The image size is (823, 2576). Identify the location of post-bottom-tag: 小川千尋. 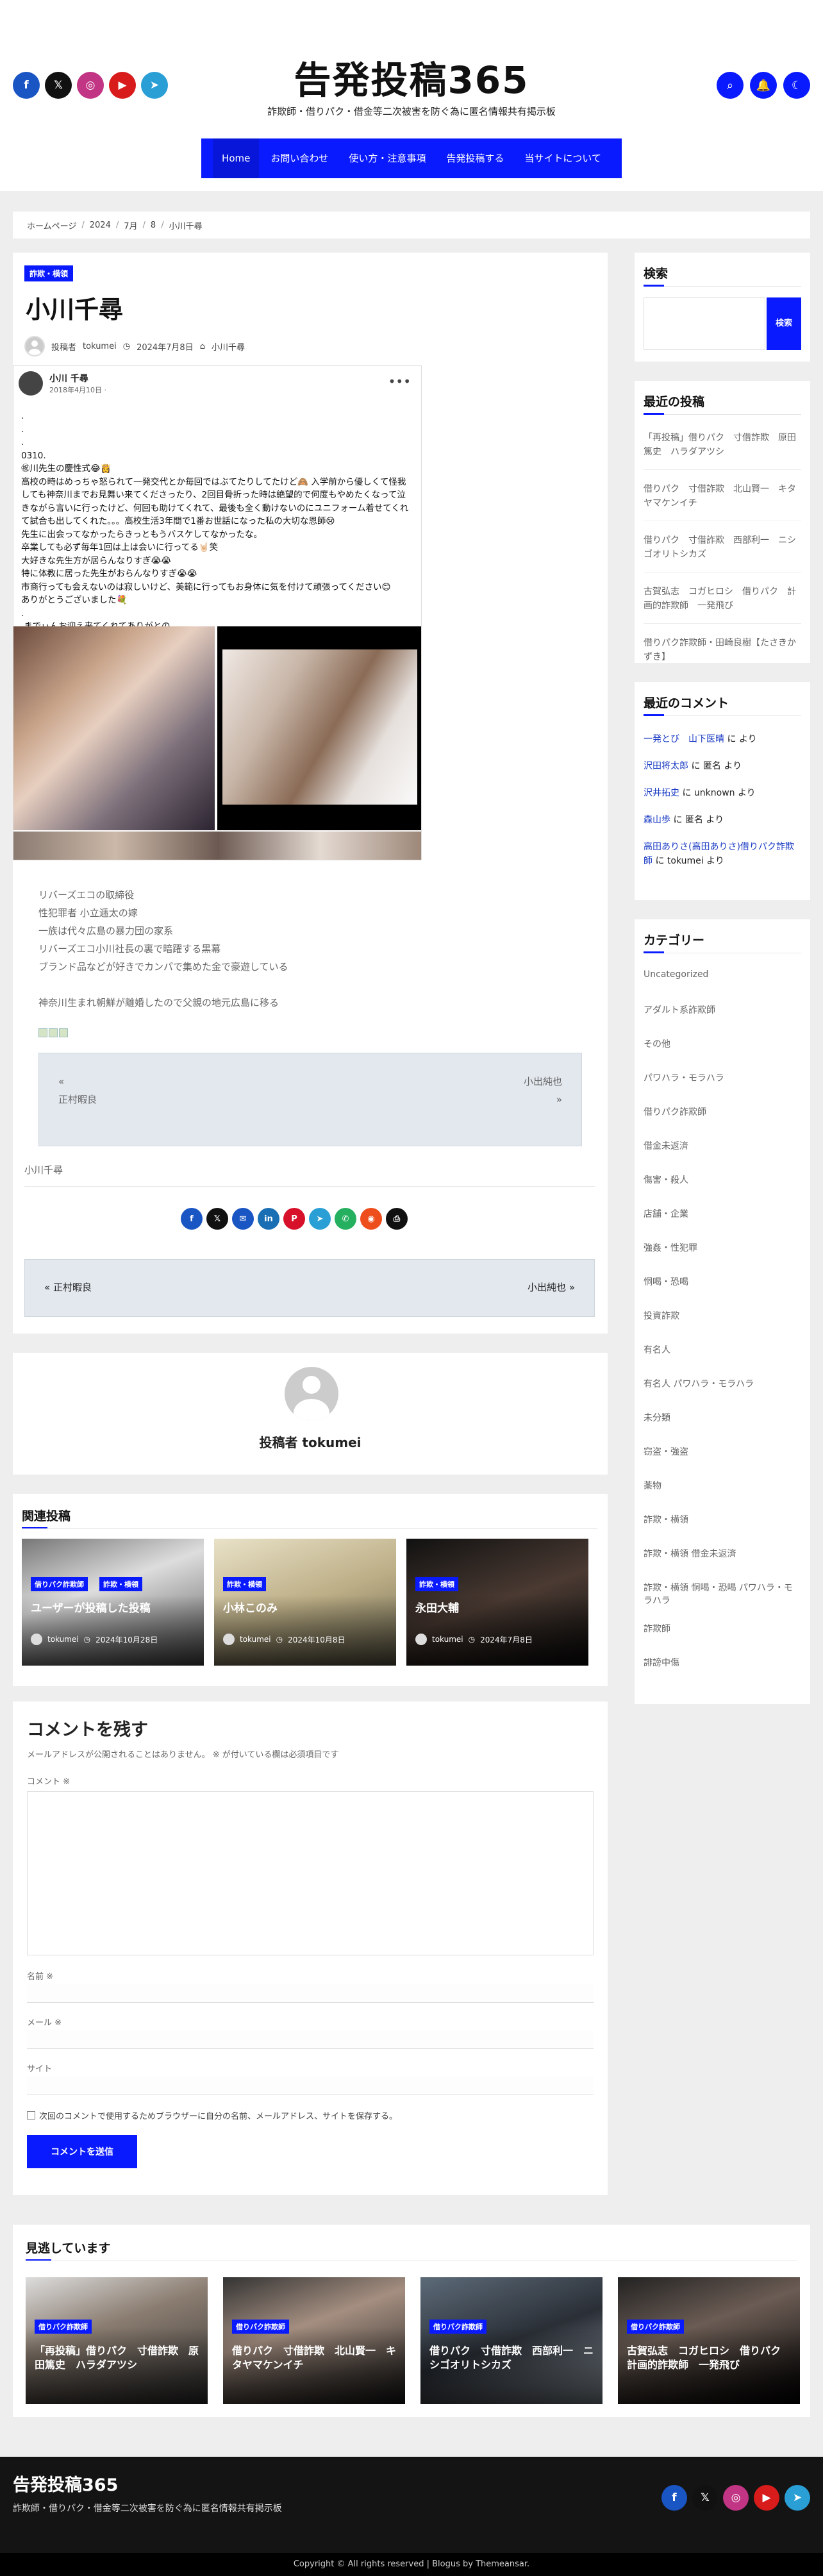
(43, 1169).